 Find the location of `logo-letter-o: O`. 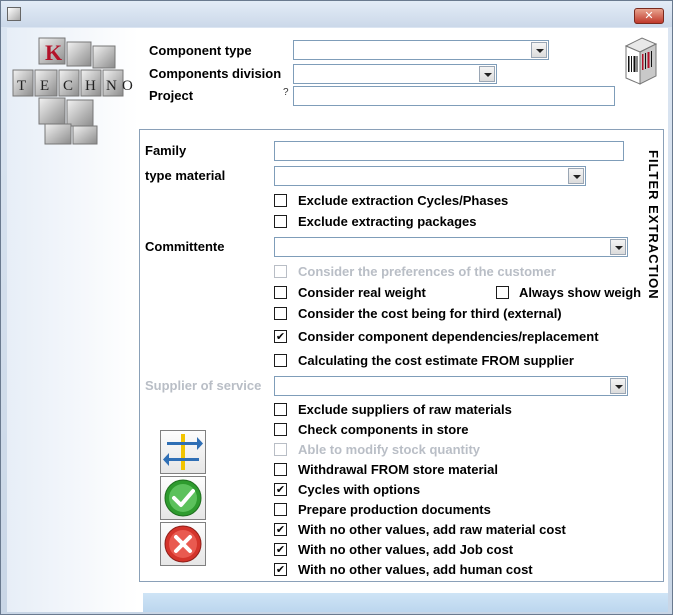

logo-letter-o: O is located at coordinates (127, 86).